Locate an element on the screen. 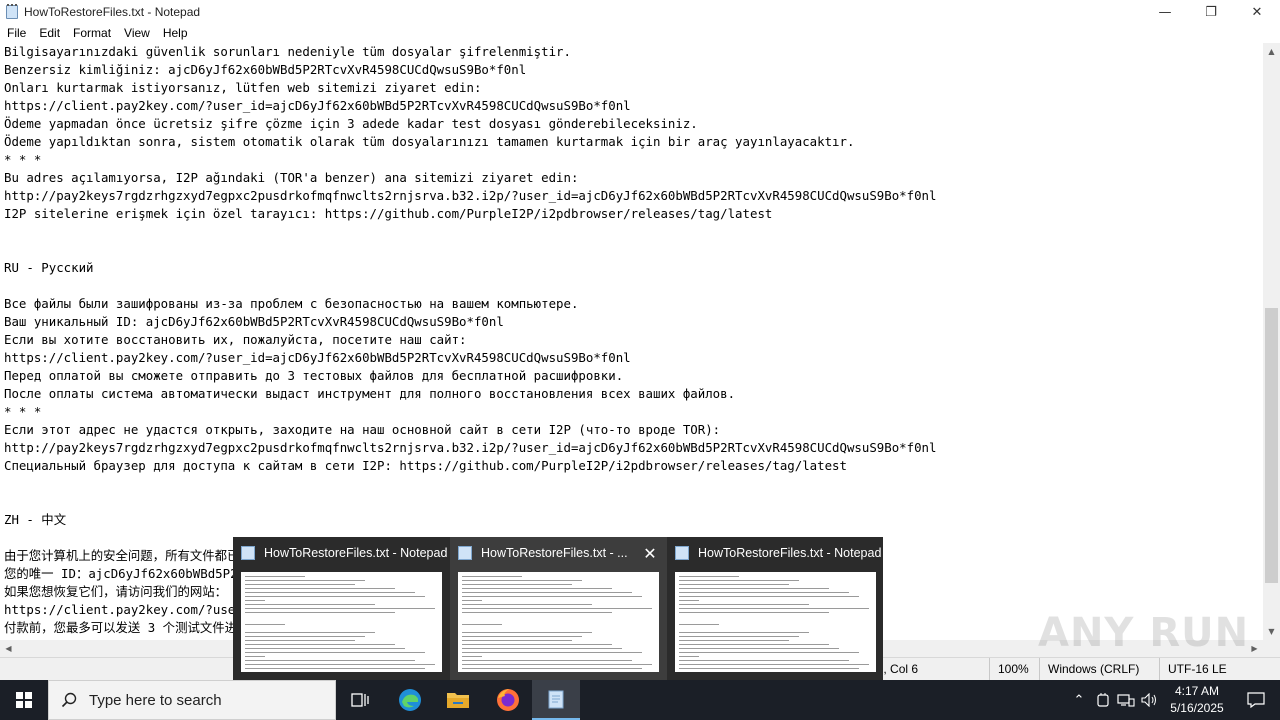 This screenshot has height=720, width=1280. maximize-button: ❐ is located at coordinates (1211, 12).